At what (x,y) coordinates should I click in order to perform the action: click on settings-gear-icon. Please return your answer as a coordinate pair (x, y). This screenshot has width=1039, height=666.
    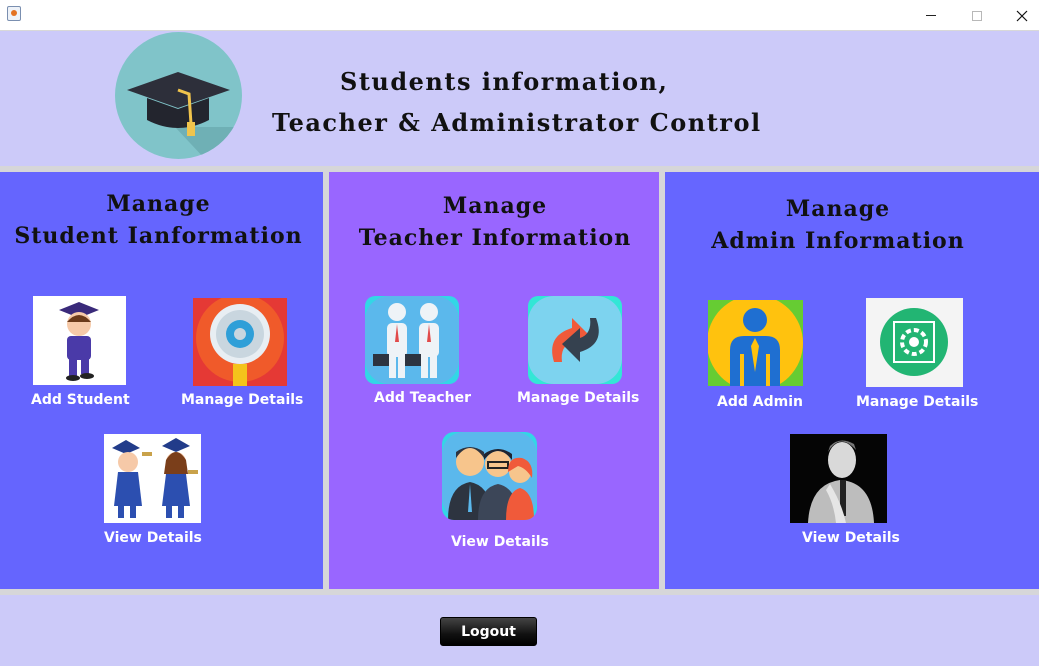
    Looking at the image, I should click on (914, 342).